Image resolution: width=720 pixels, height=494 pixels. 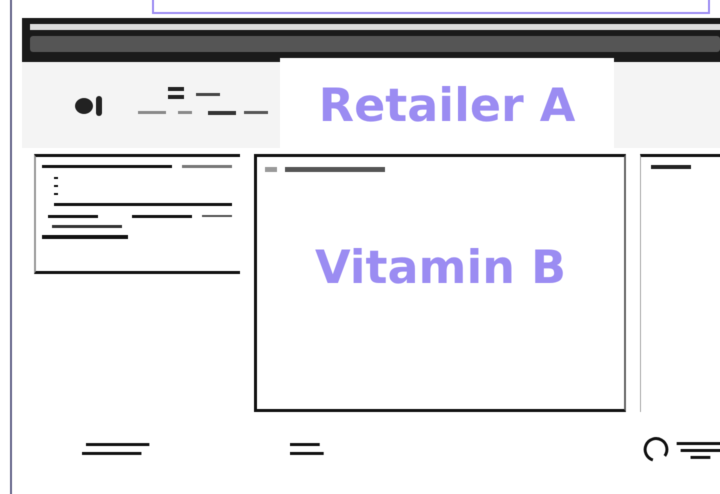 I want to click on panel-label: Vitamin B, so click(x=440, y=267).